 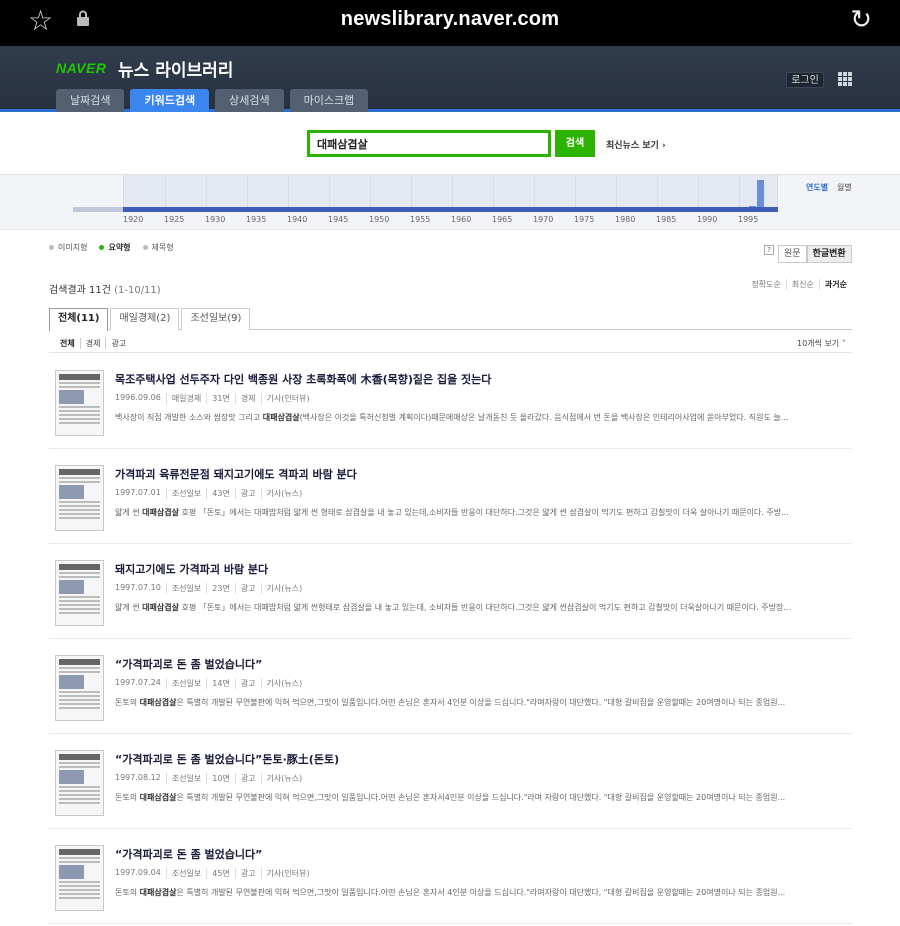 What do you see at coordinates (138, 587) in the screenshot?
I see `result-date: 1997.07.10` at bounding box center [138, 587].